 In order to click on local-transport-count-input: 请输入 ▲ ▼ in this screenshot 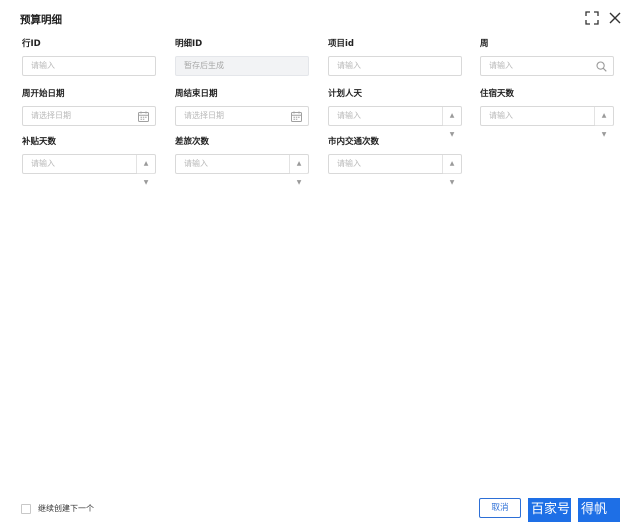, I will do `click(395, 170)`.